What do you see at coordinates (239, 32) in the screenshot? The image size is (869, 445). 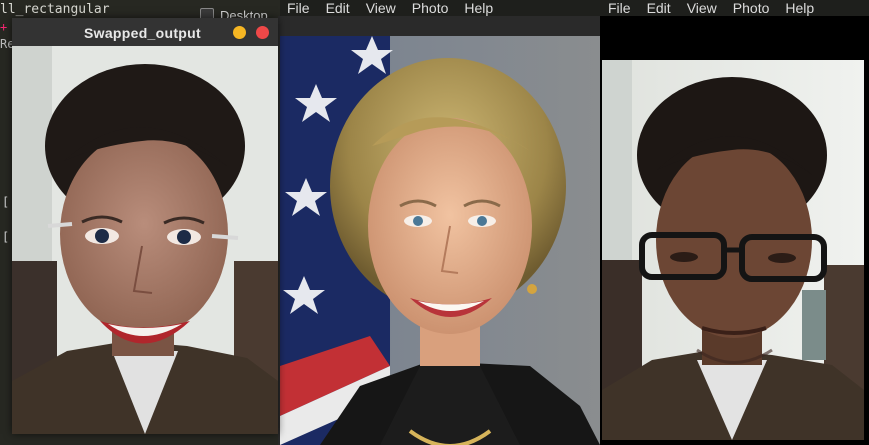 I see `minimize-button` at bounding box center [239, 32].